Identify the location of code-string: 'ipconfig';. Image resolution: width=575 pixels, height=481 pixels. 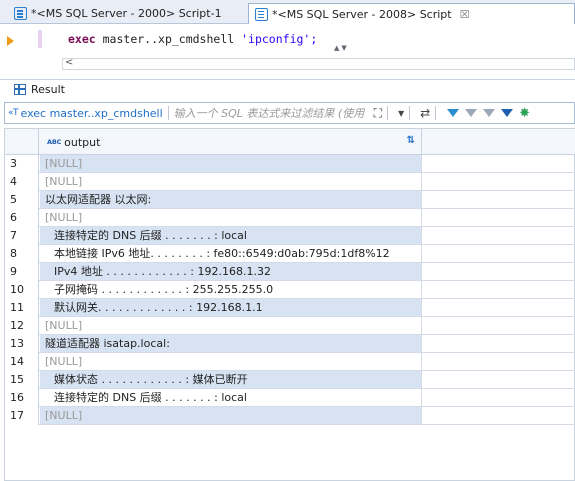
(279, 39).